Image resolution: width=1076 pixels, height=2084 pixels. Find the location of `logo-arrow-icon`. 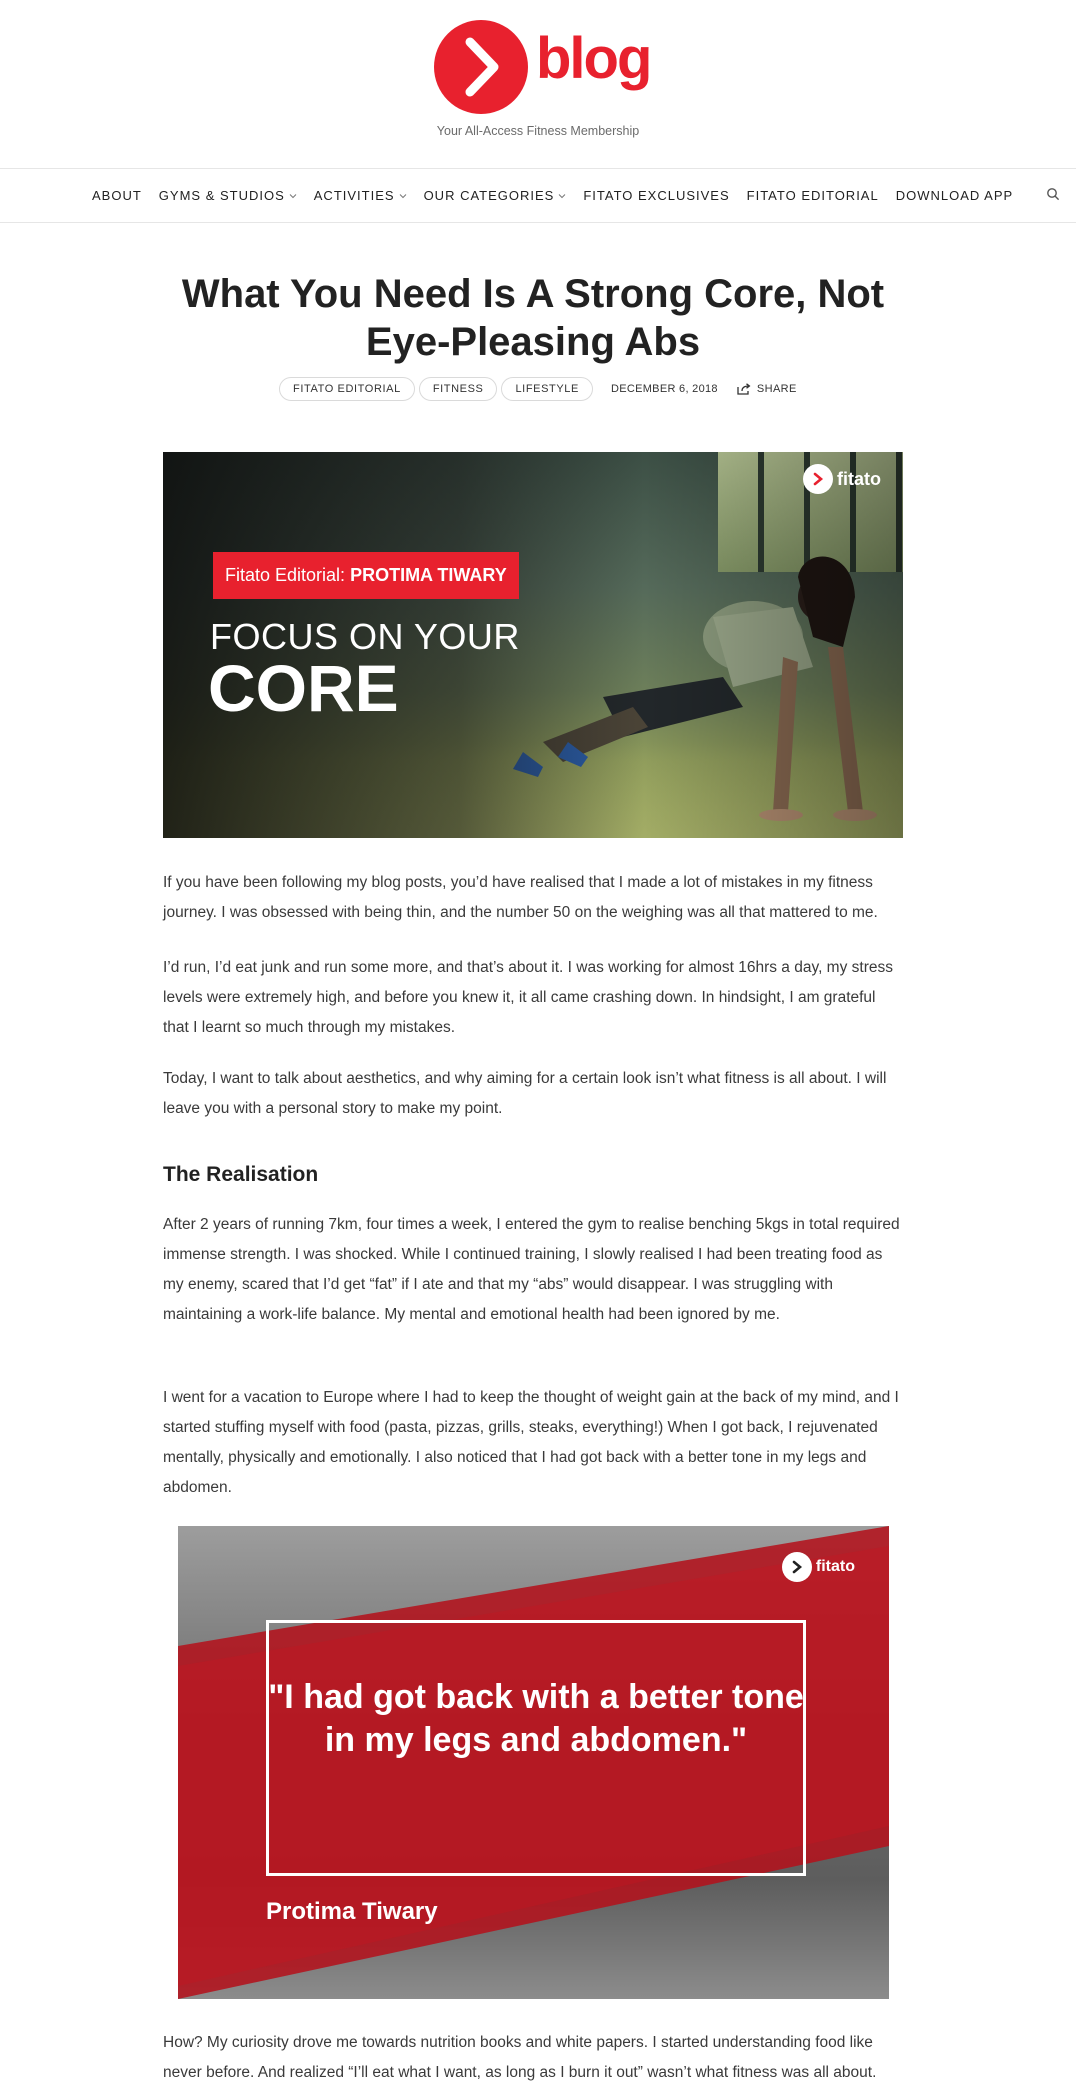

logo-arrow-icon is located at coordinates (481, 67).